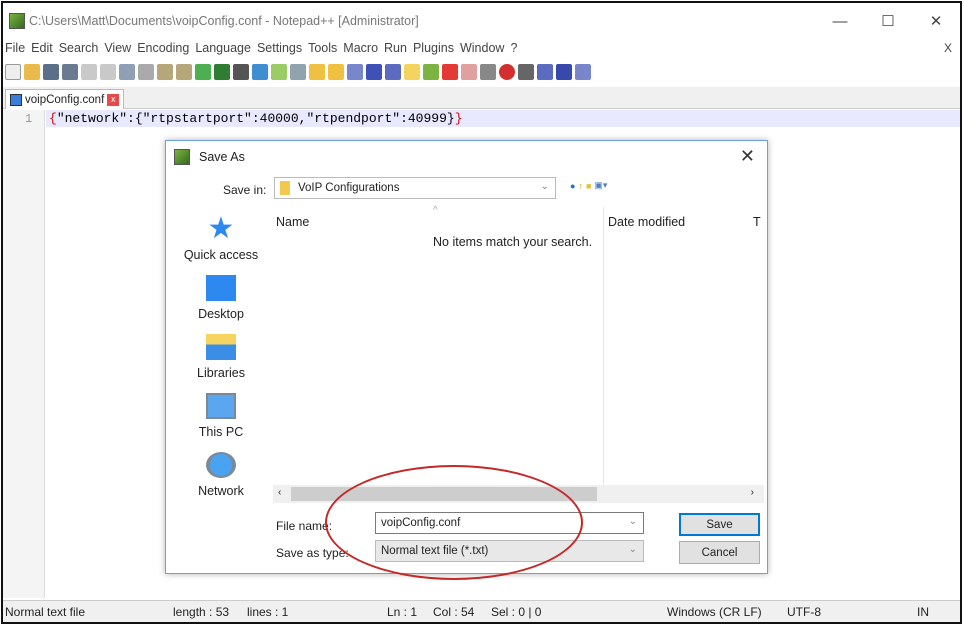  What do you see at coordinates (509, 523) in the screenshot?
I see `file-name-input: voipConfig.conf ⌄` at bounding box center [509, 523].